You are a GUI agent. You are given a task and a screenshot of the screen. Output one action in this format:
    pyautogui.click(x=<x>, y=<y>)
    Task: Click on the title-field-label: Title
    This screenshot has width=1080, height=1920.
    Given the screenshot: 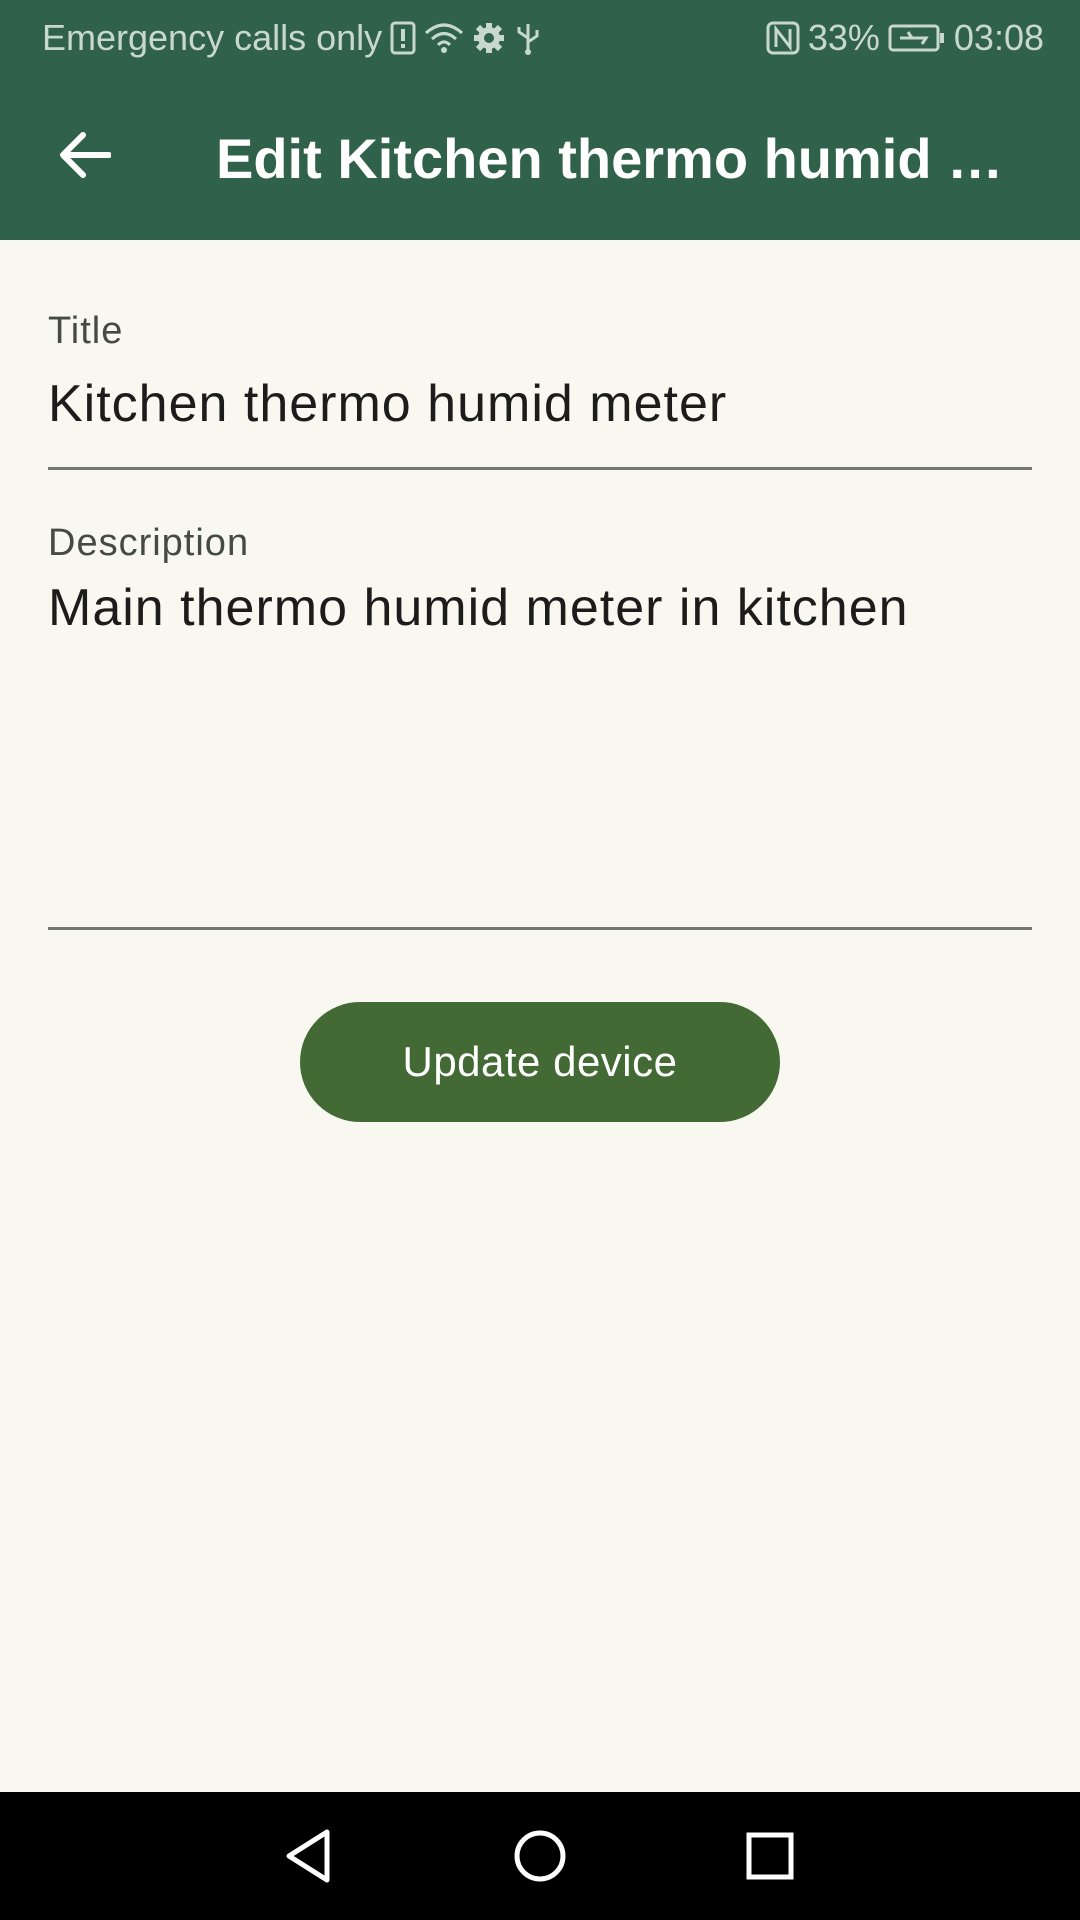 What is the action you would take?
    pyautogui.click(x=86, y=331)
    